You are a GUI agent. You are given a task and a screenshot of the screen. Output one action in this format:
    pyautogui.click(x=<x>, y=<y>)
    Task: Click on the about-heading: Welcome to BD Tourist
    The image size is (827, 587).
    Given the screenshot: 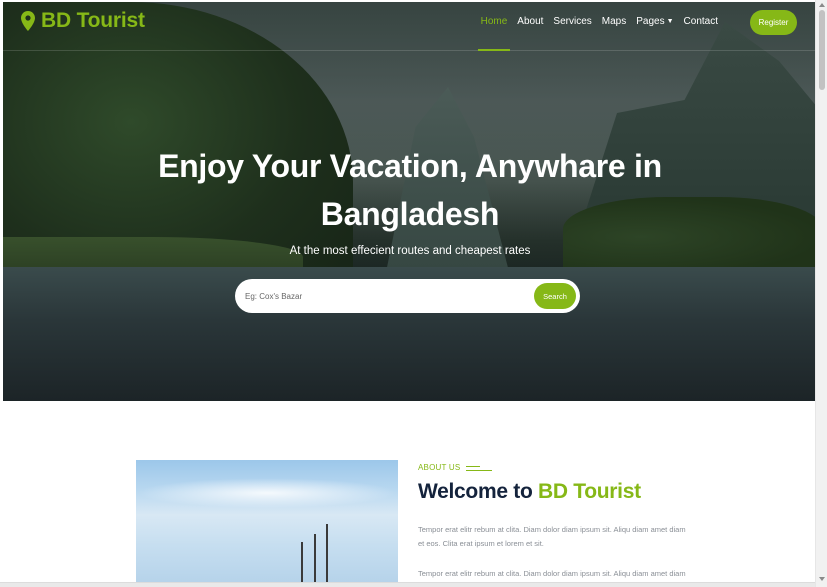 What is the action you would take?
    pyautogui.click(x=529, y=492)
    